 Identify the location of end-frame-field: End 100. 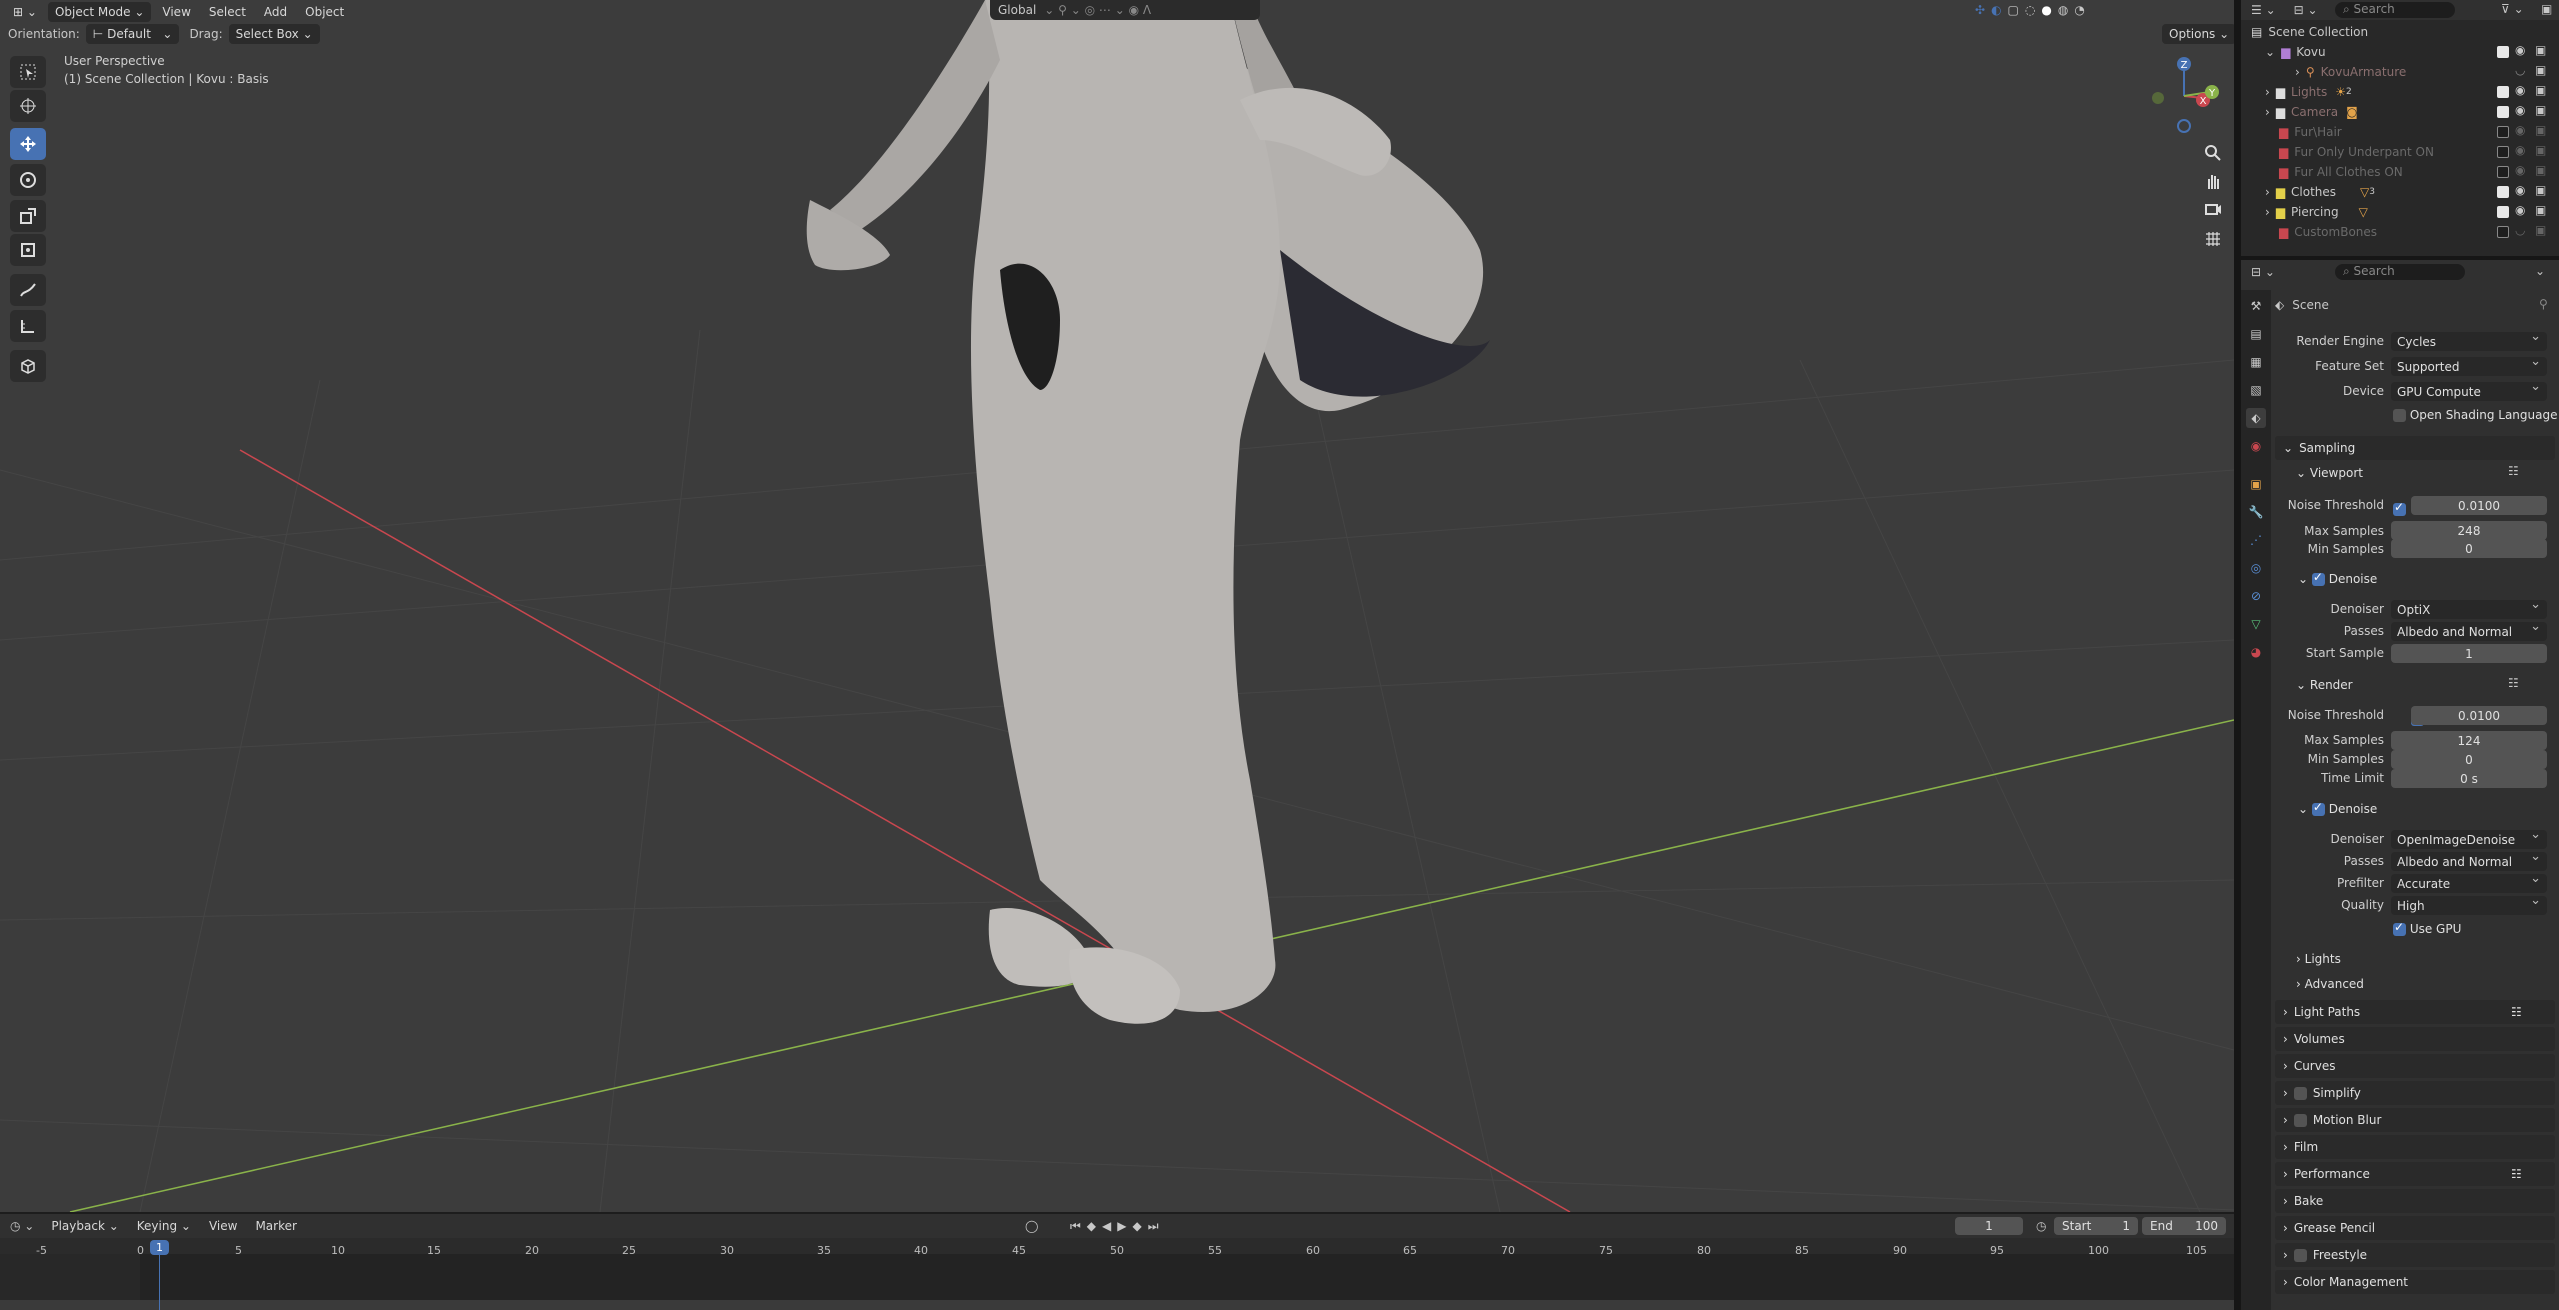
(2184, 1226).